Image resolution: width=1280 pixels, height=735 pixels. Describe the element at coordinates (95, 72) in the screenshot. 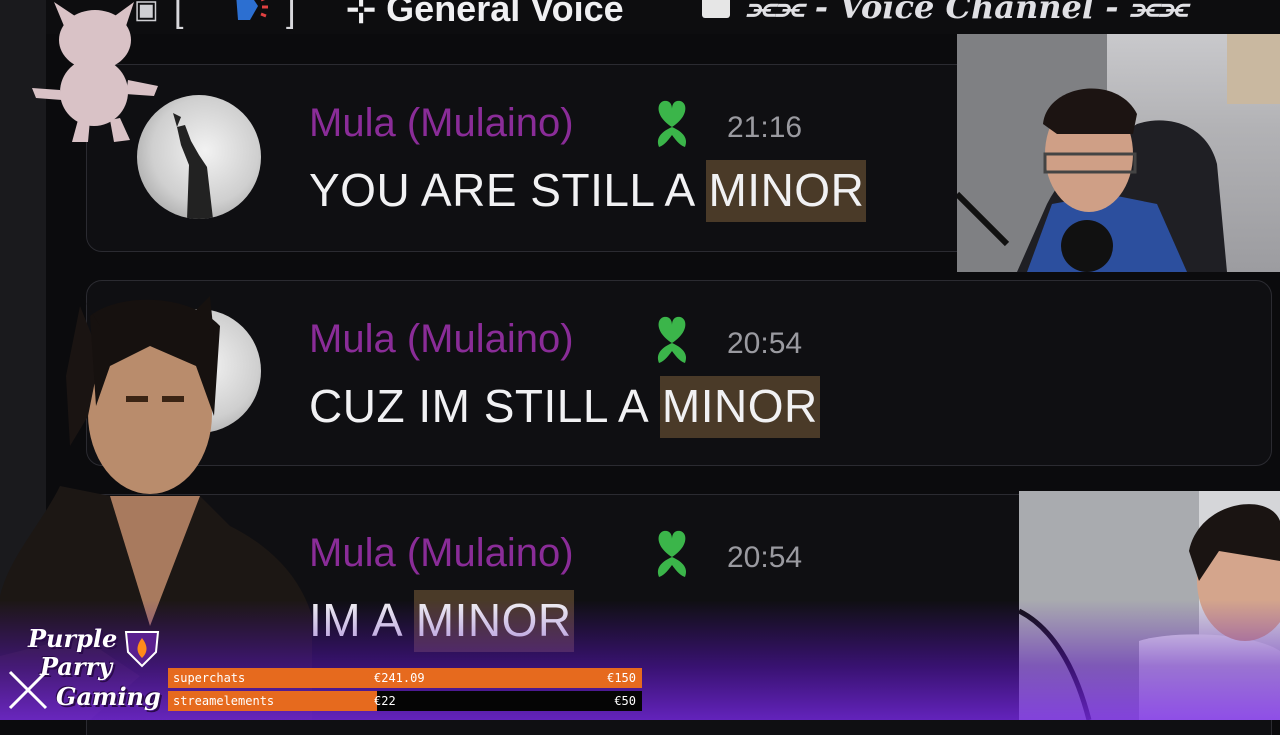

I see `plush-mascot-image` at that location.